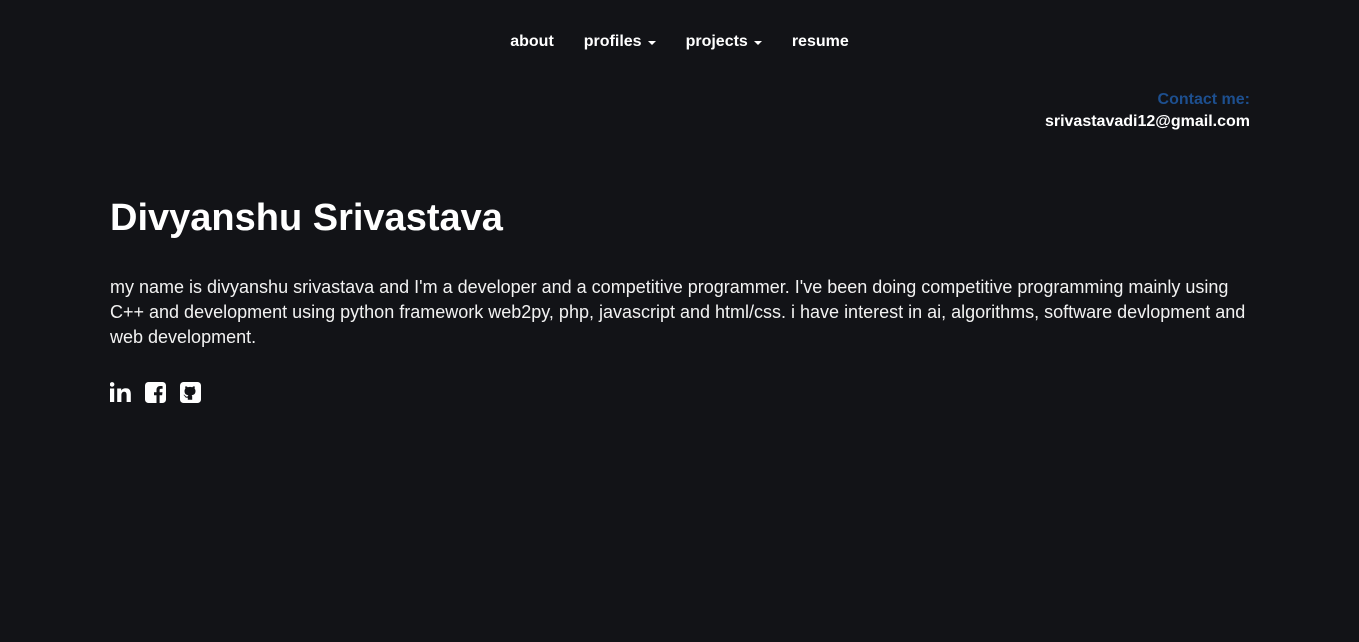  What do you see at coordinates (1147, 122) in the screenshot?
I see `contact-email-link: srivastavadi12@gmail.com` at bounding box center [1147, 122].